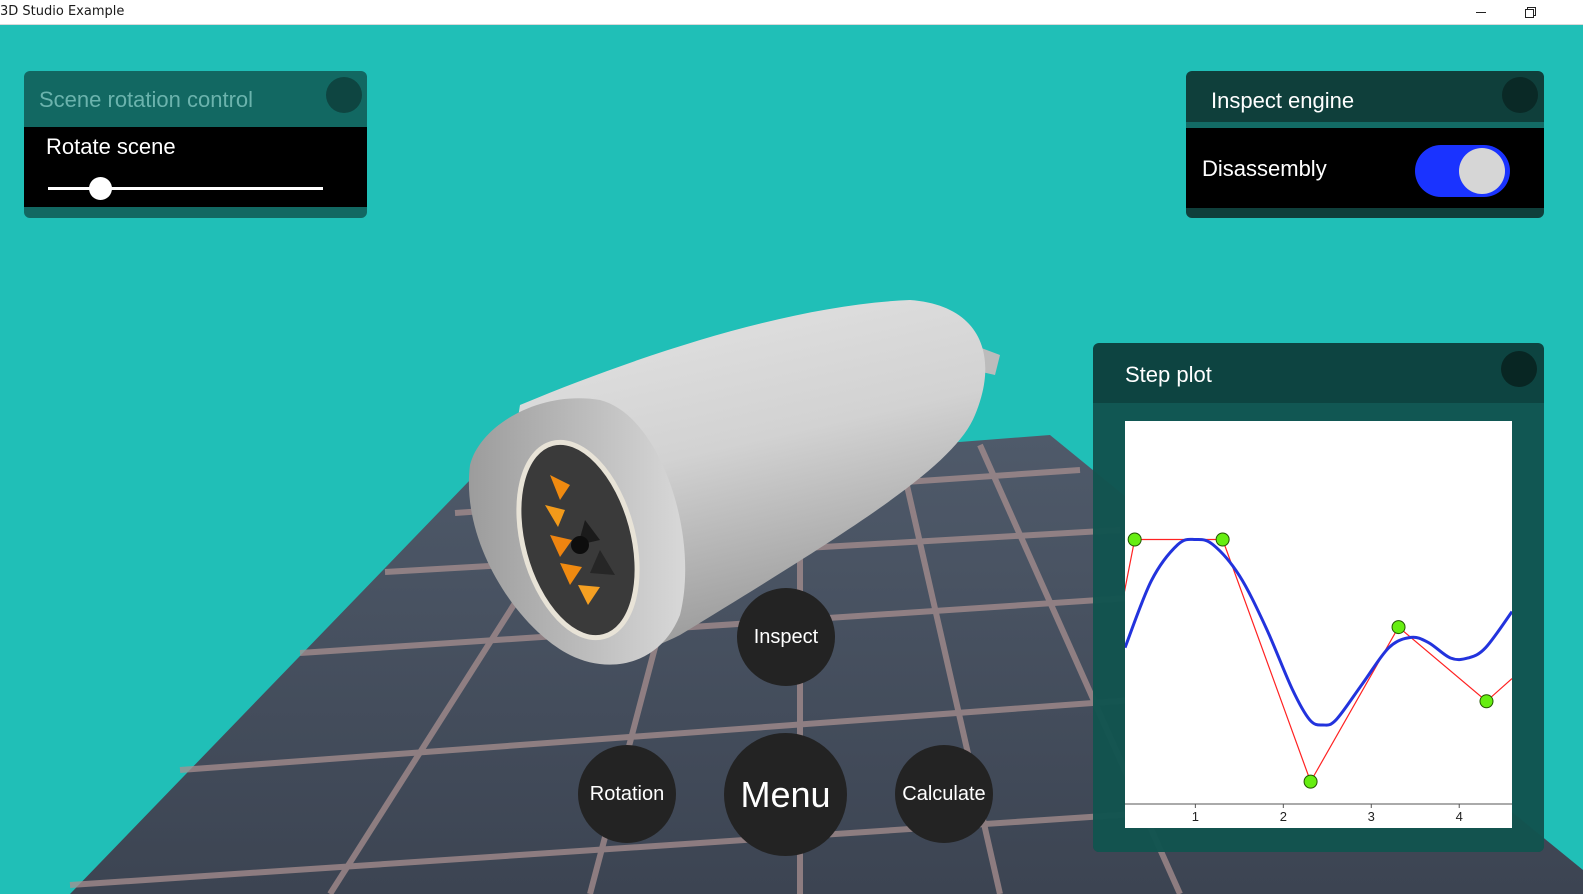  What do you see at coordinates (1459, 816) in the screenshot?
I see `x-tick-label: 4` at bounding box center [1459, 816].